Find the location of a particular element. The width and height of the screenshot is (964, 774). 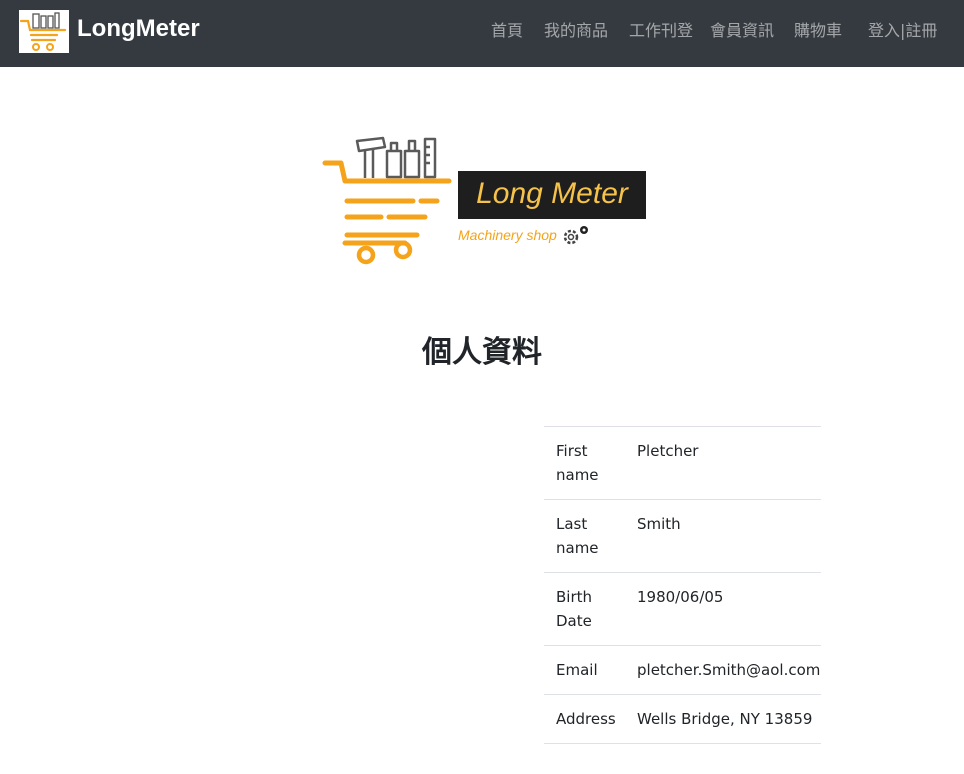

table-row: Last name Smith is located at coordinates (682, 536).